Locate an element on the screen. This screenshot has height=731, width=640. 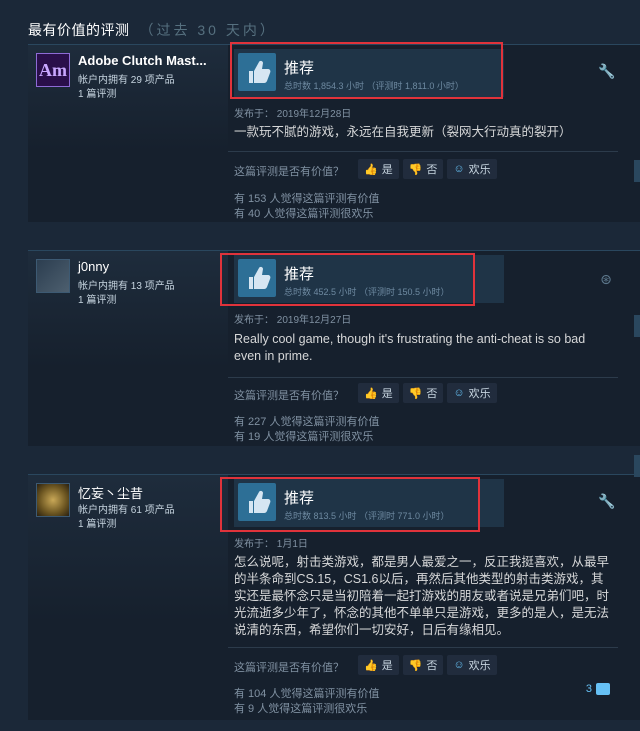
playtime-hours: 总时数 1,854.3 小时 （评测时 1,811.0 小时） is located at coordinates (374, 86).